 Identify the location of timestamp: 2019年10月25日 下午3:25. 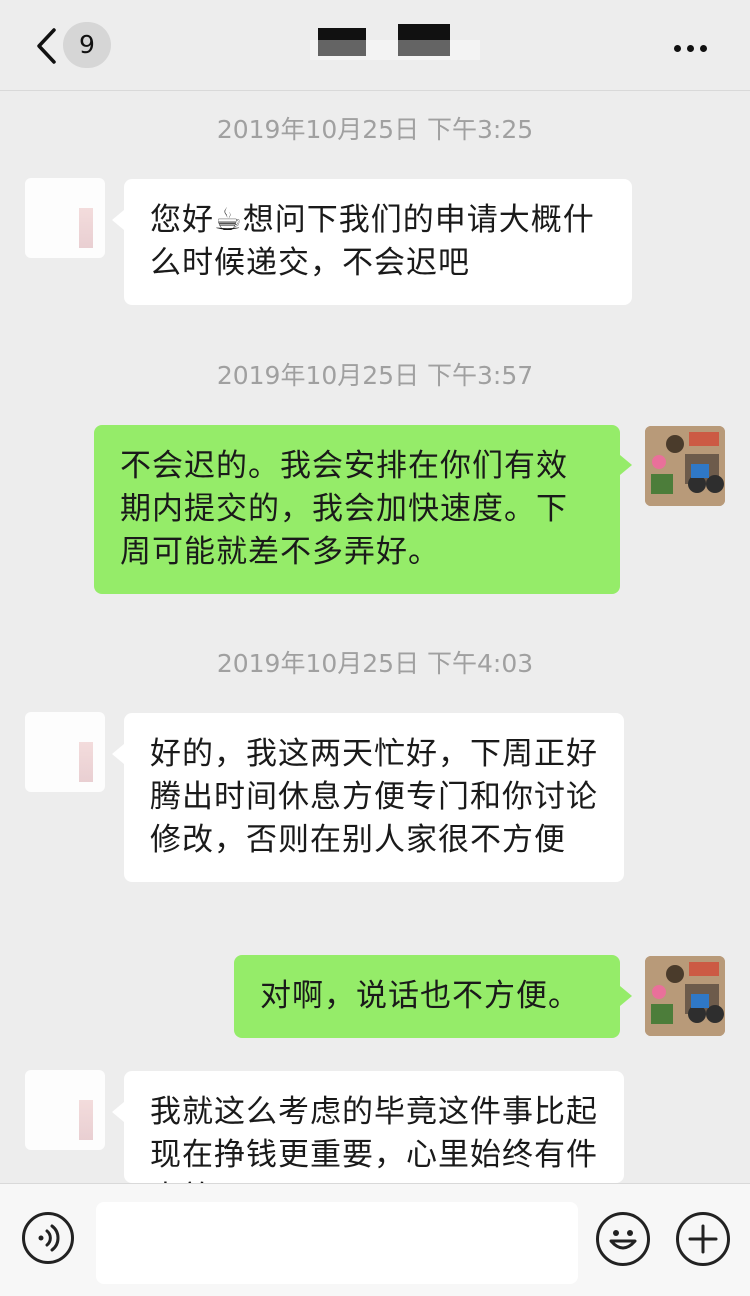
(375, 129).